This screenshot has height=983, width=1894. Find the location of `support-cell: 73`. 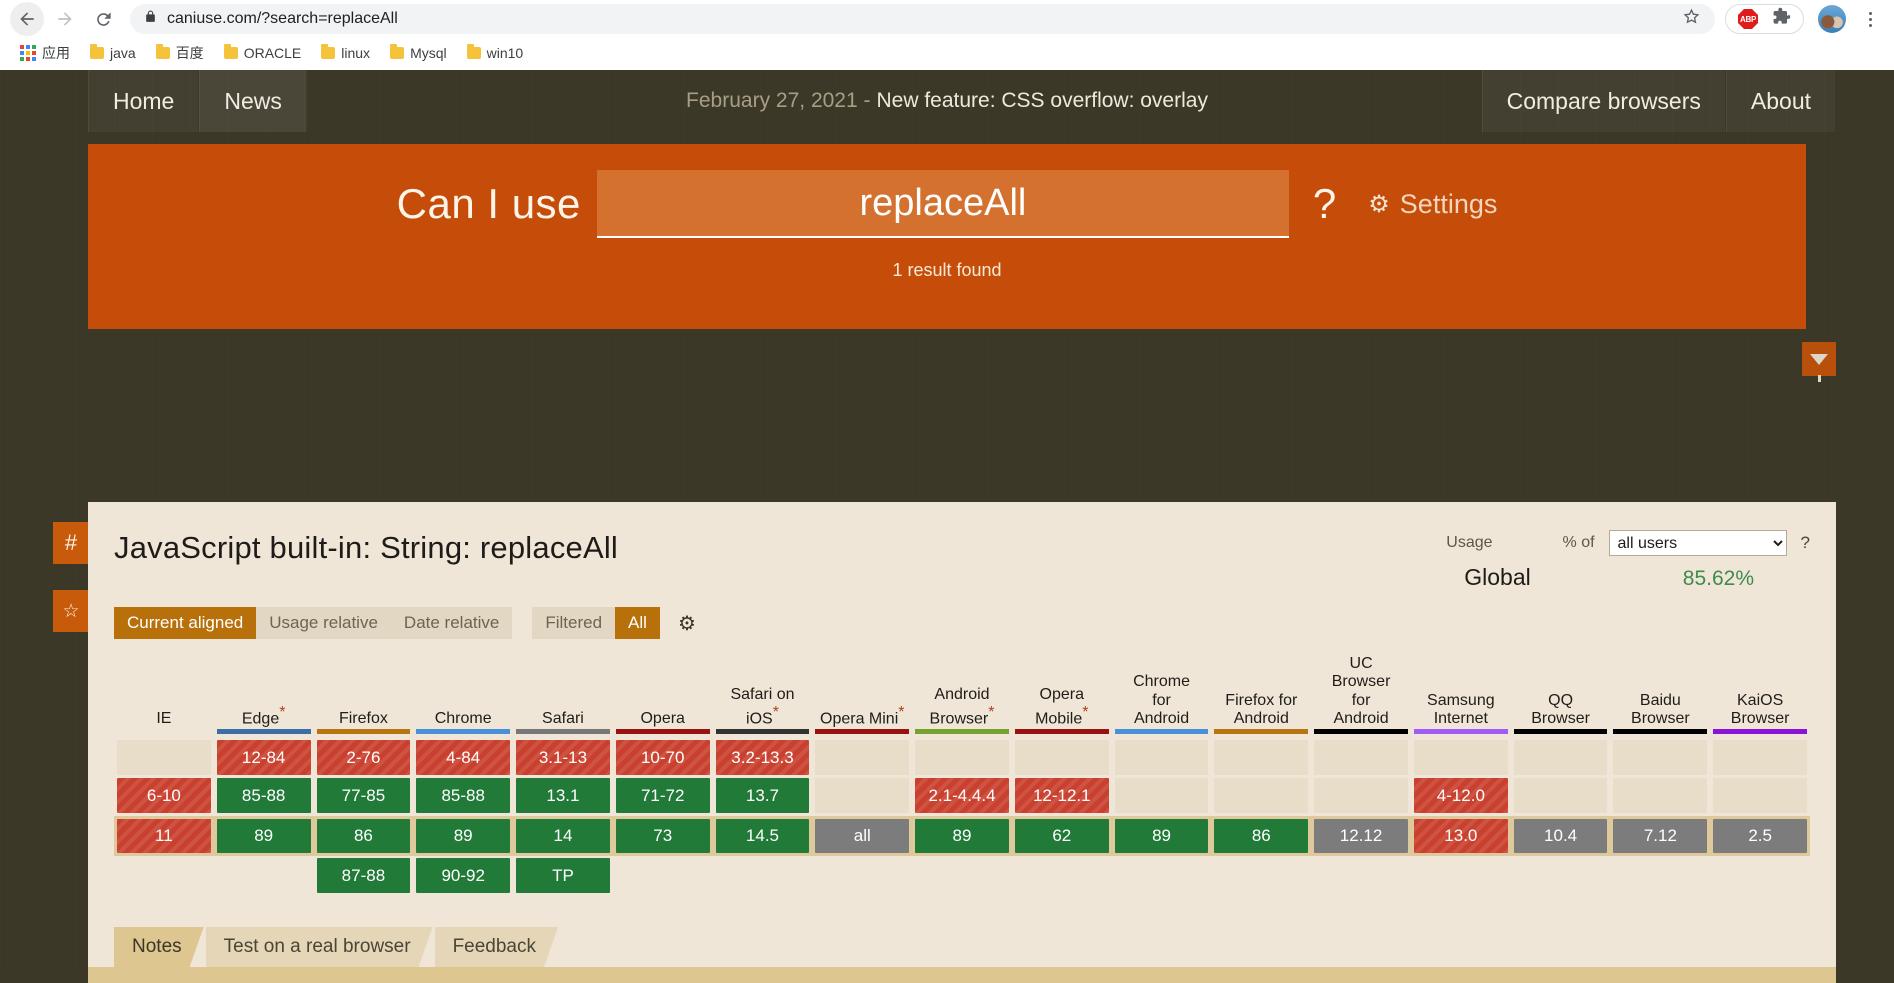

support-cell: 73 is located at coordinates (662, 836).